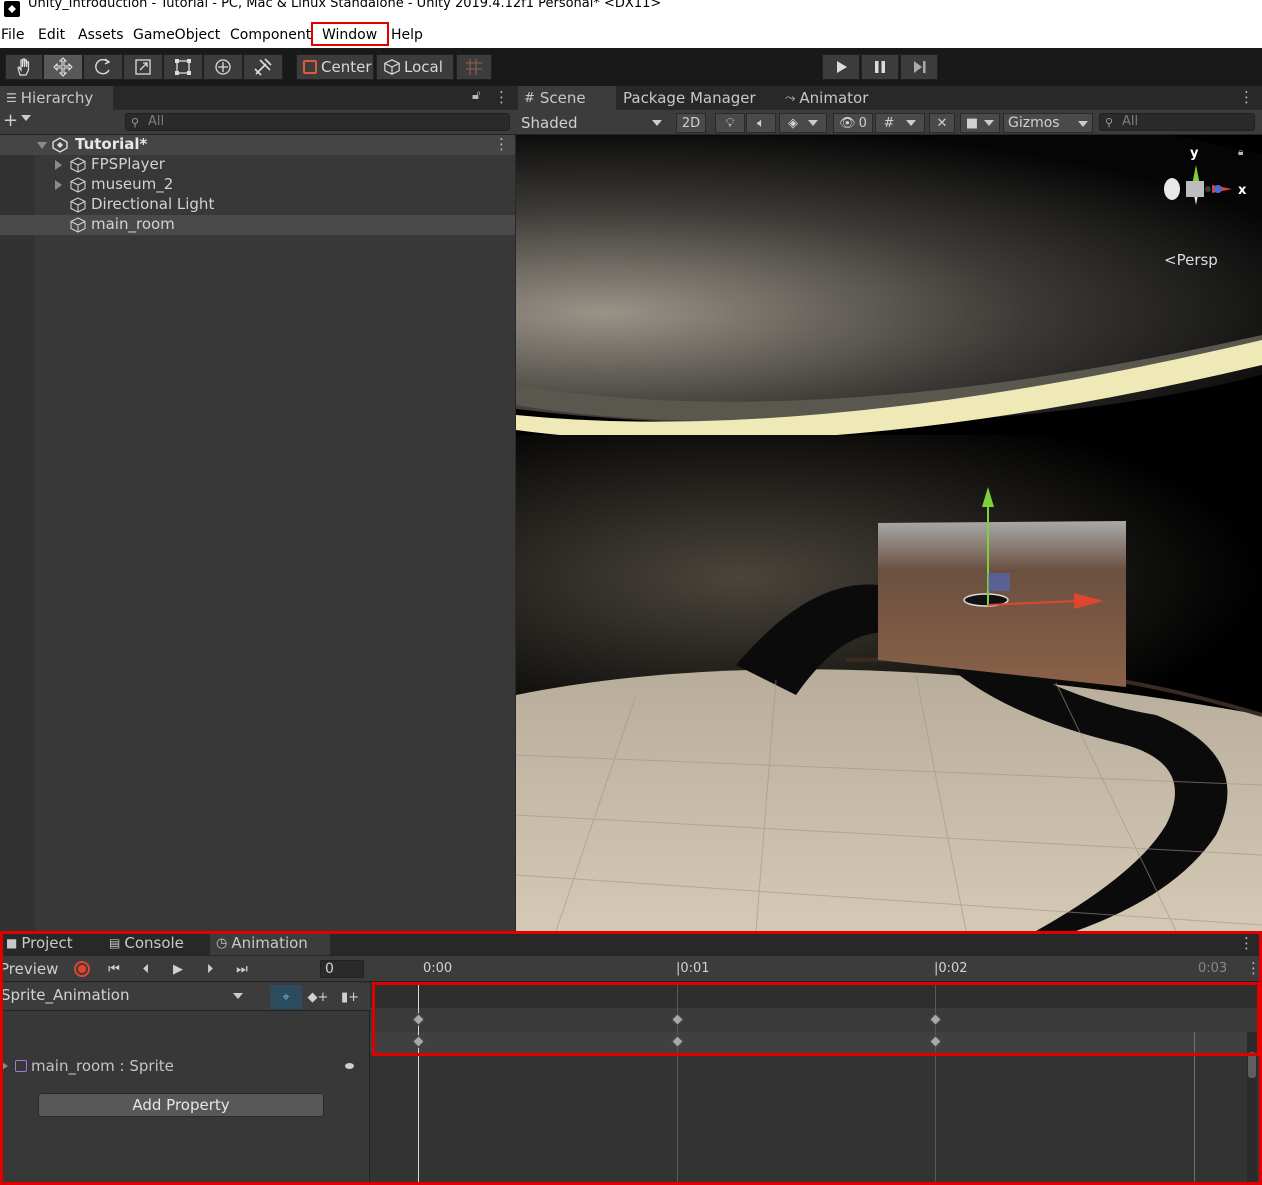  Describe the element at coordinates (114, 969) in the screenshot. I see `first-keyframe-button: ⏮` at that location.